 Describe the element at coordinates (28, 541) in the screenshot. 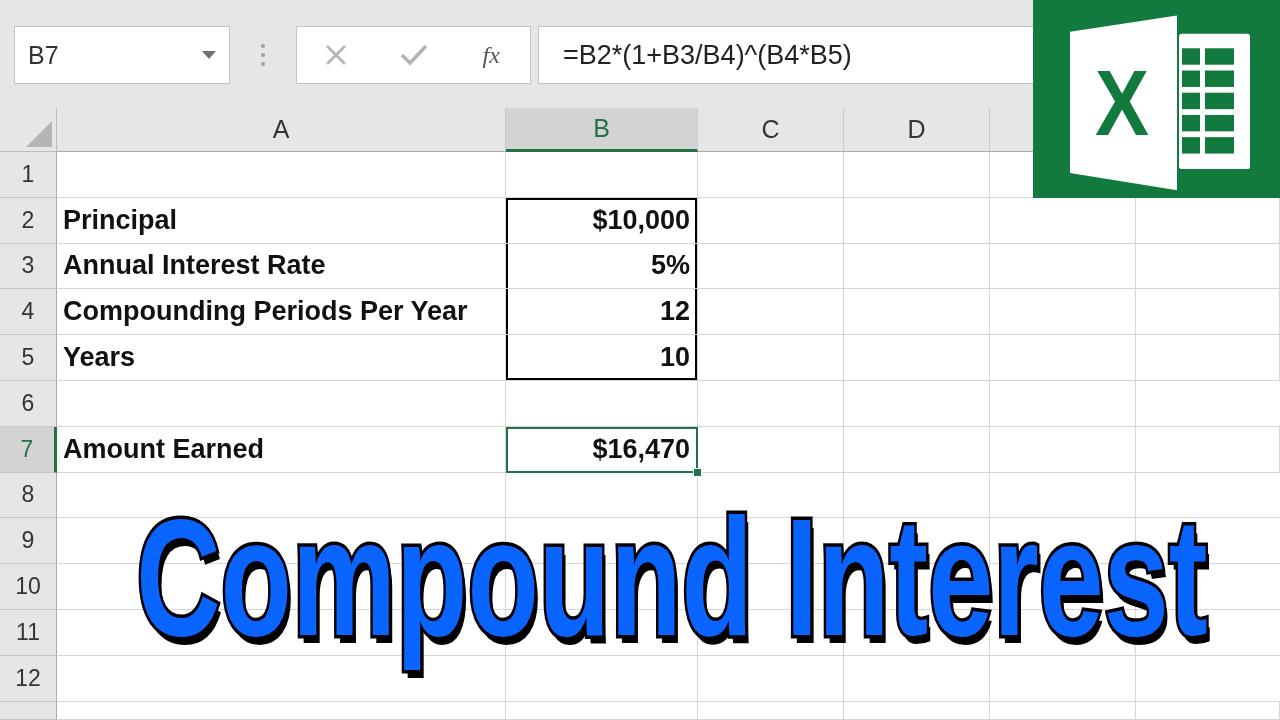

I see `row-header: 9` at that location.